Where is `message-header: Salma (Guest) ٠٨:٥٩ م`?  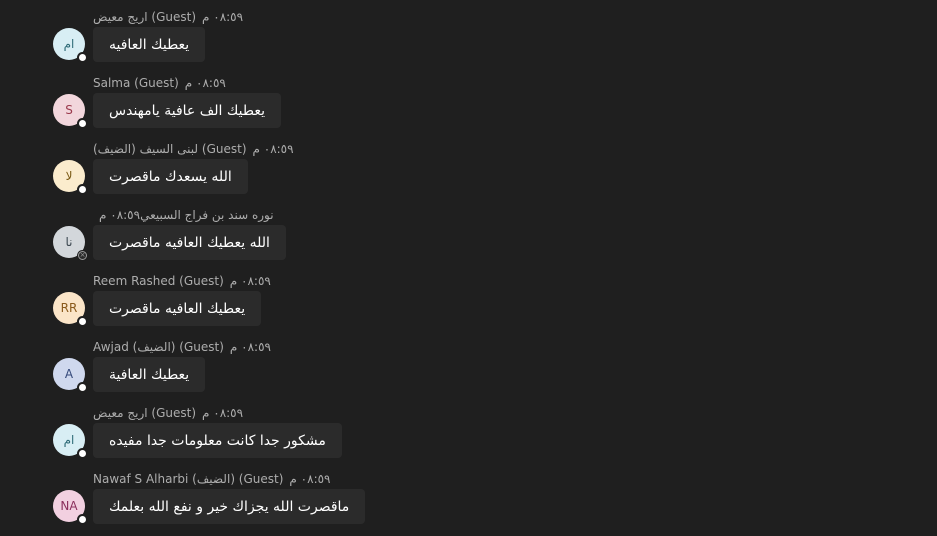
message-header: Salma (Guest) ٠٨:٥٩ م is located at coordinates (159, 83).